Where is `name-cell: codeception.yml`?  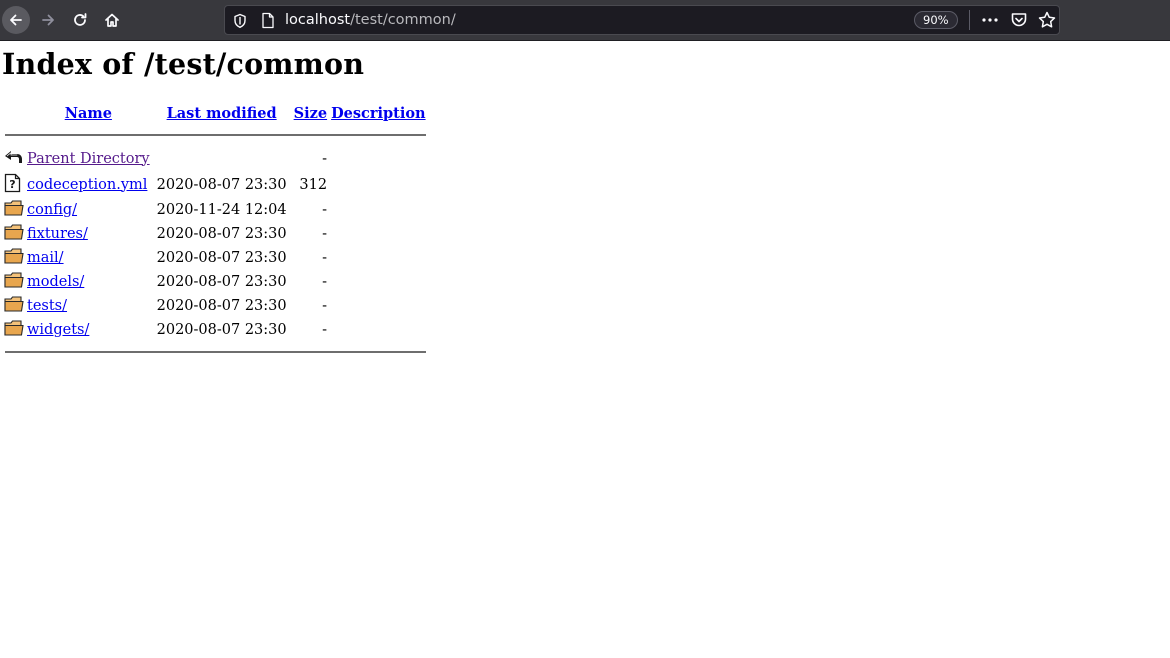 name-cell: codeception.yml is located at coordinates (88, 185).